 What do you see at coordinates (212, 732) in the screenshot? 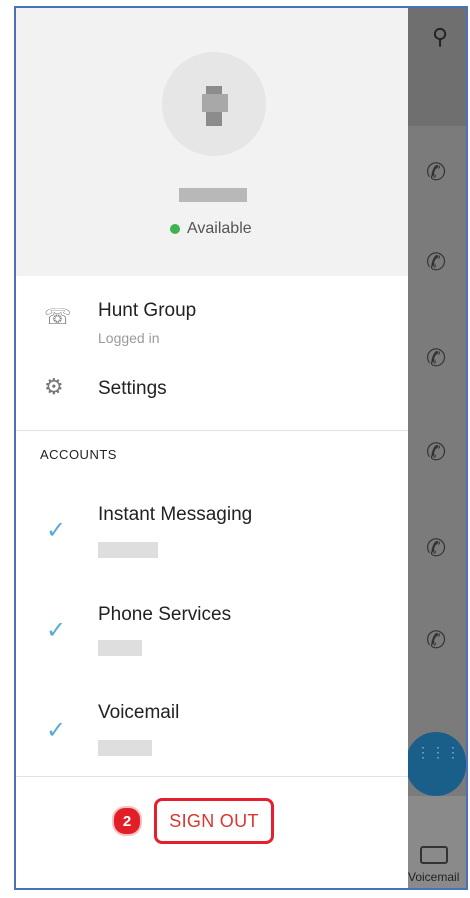
I see `account-item-voicemail: ✓ Voicemail` at bounding box center [212, 732].